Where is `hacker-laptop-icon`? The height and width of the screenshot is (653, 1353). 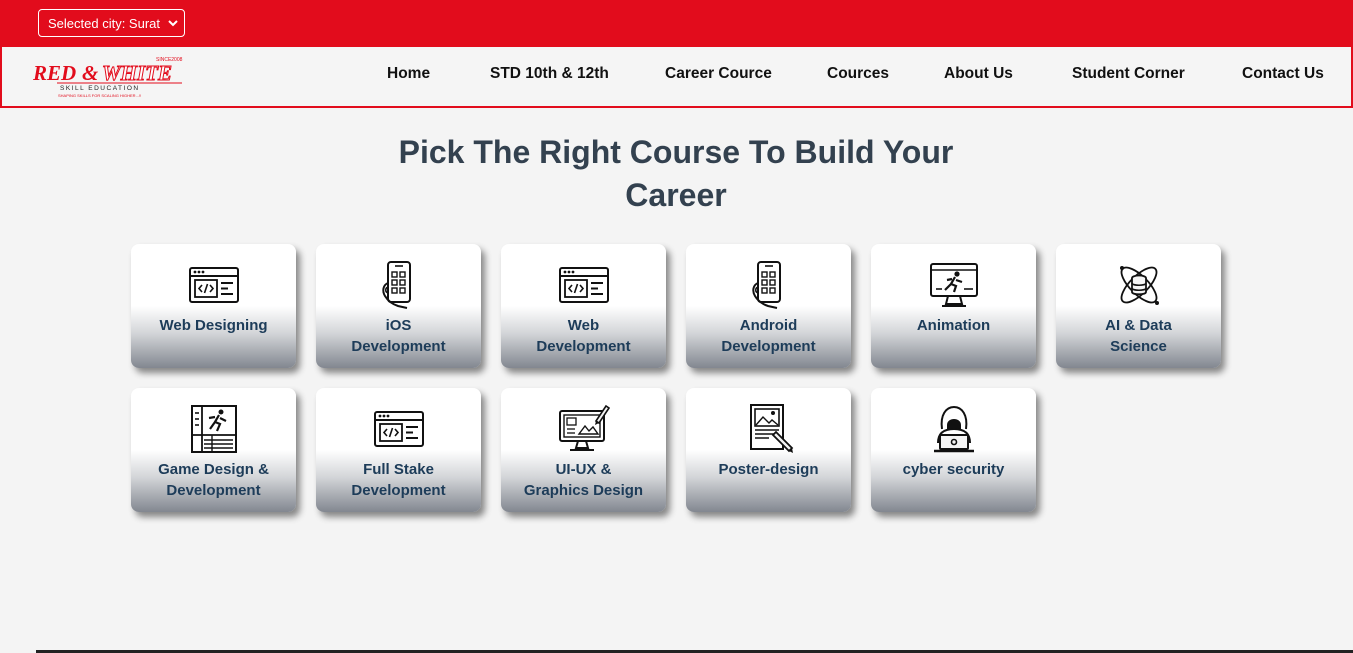
hacker-laptop-icon is located at coordinates (954, 429).